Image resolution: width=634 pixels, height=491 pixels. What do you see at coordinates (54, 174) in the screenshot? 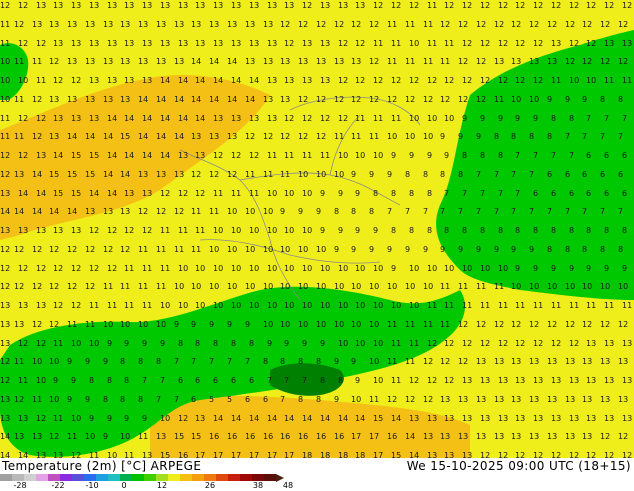
I see `temperature-value: 15` at bounding box center [54, 174].